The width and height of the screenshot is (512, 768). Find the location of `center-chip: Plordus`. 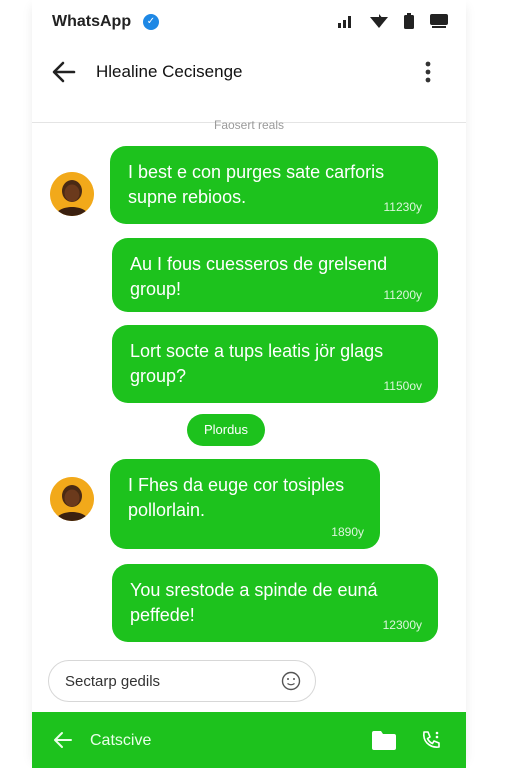

center-chip: Plordus is located at coordinates (226, 430).